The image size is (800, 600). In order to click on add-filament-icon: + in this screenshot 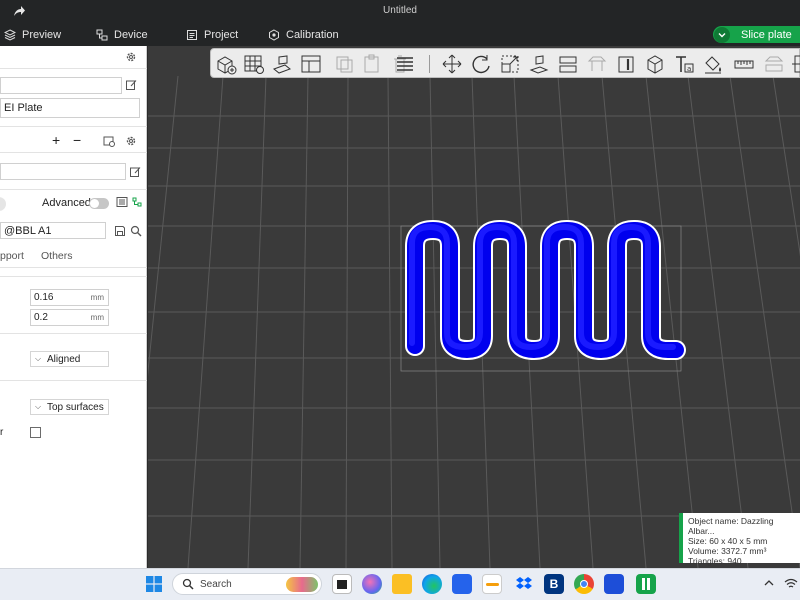, I will do `click(56, 140)`.